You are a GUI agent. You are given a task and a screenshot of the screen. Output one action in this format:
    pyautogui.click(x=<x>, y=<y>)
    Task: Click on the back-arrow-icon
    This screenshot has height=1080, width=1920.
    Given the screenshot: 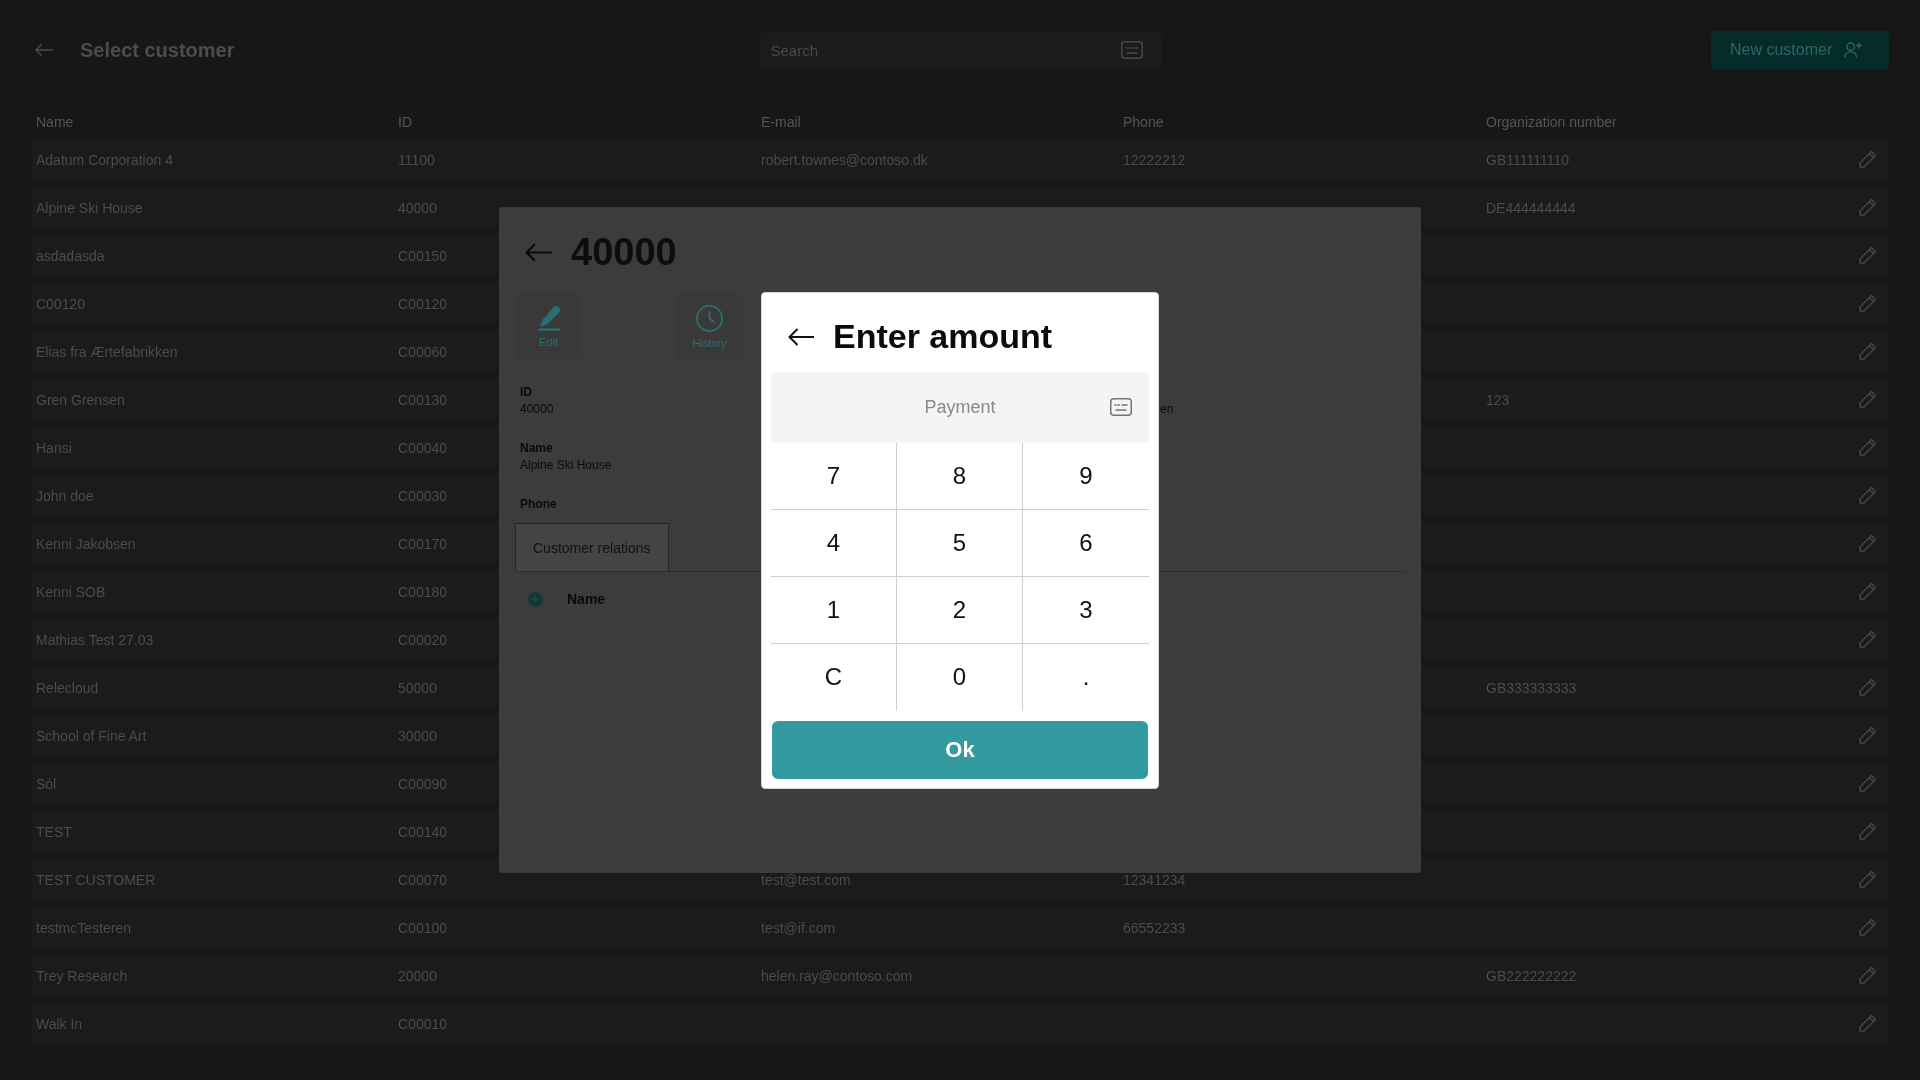 What is the action you would take?
    pyautogui.click(x=801, y=336)
    